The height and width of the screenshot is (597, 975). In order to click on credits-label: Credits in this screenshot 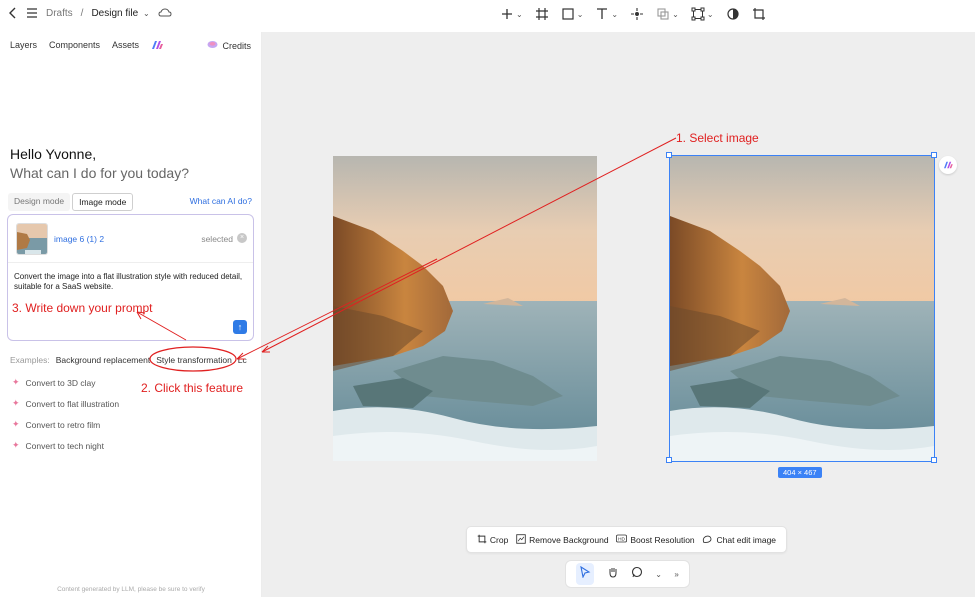, I will do `click(236, 45)`.